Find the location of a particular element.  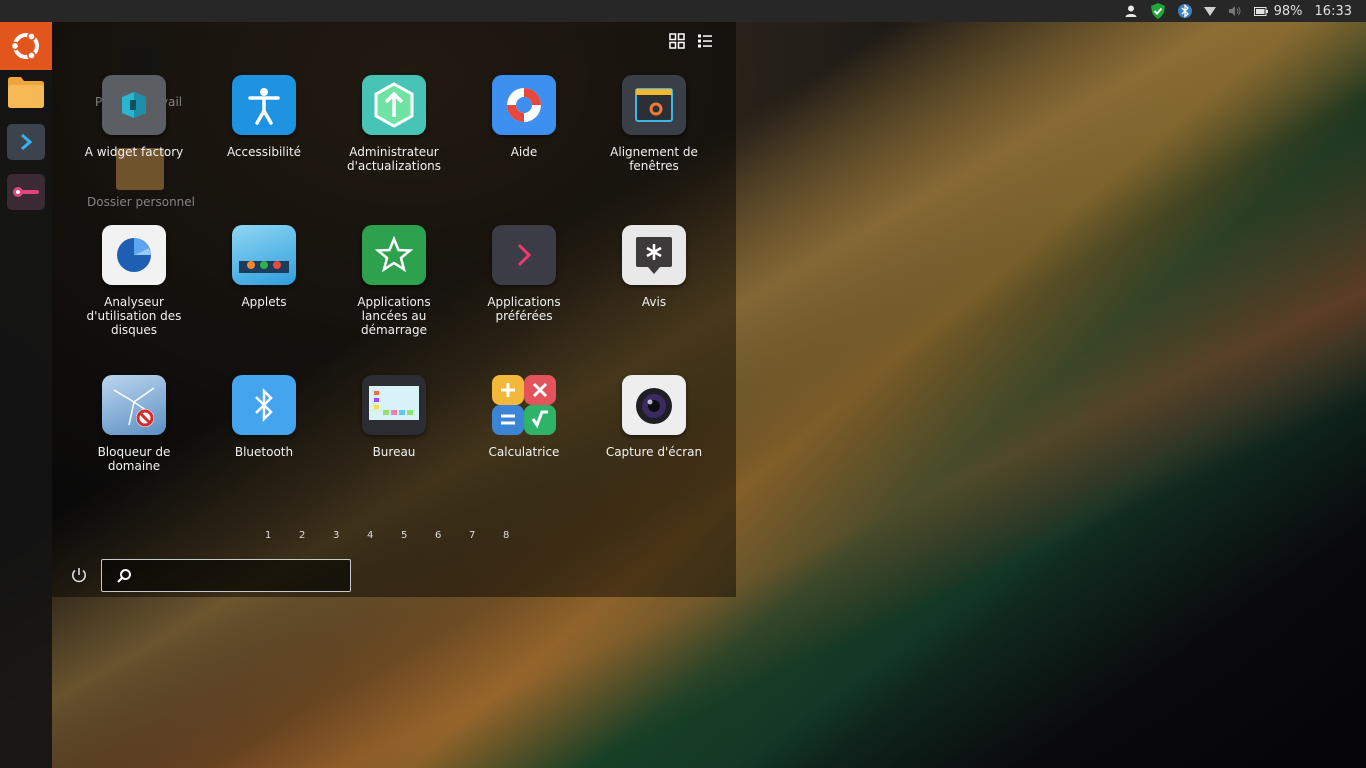

window-align-icon is located at coordinates (654, 105).